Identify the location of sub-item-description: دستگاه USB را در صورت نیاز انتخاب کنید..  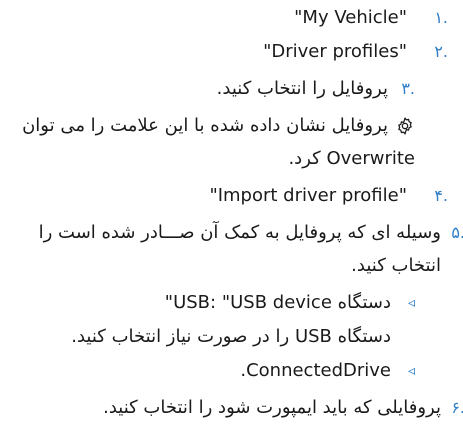
(231, 336).